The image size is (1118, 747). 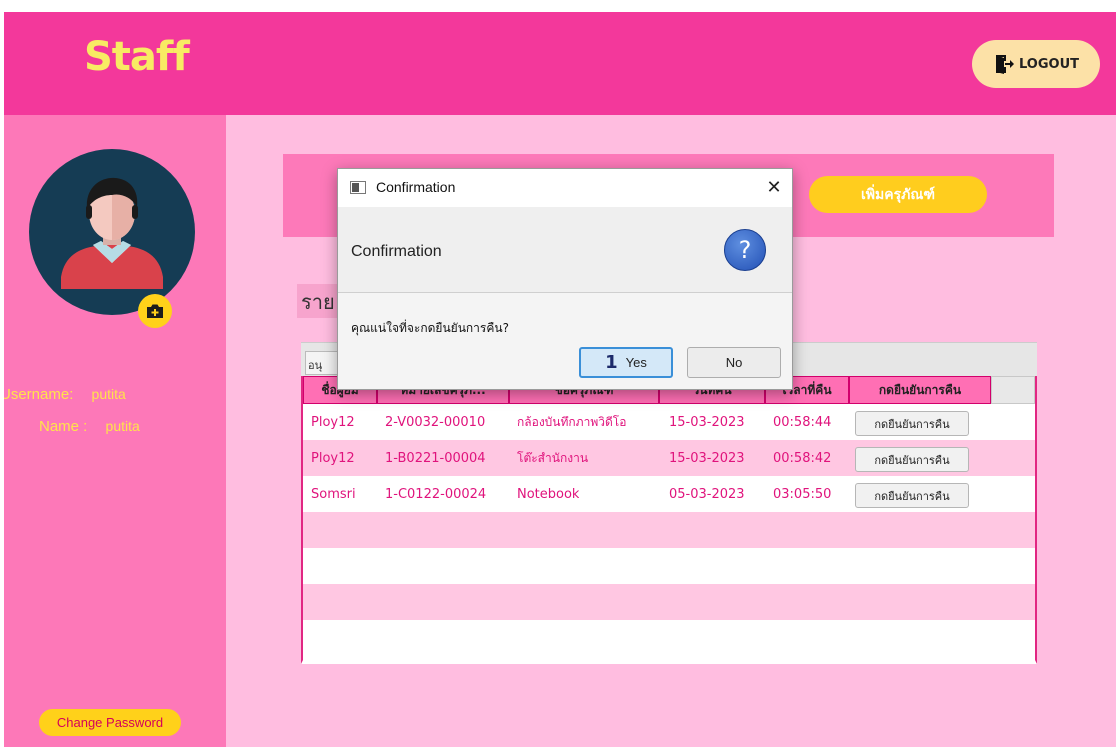 What do you see at coordinates (317, 301) in the screenshot?
I see `section-title: ราย` at bounding box center [317, 301].